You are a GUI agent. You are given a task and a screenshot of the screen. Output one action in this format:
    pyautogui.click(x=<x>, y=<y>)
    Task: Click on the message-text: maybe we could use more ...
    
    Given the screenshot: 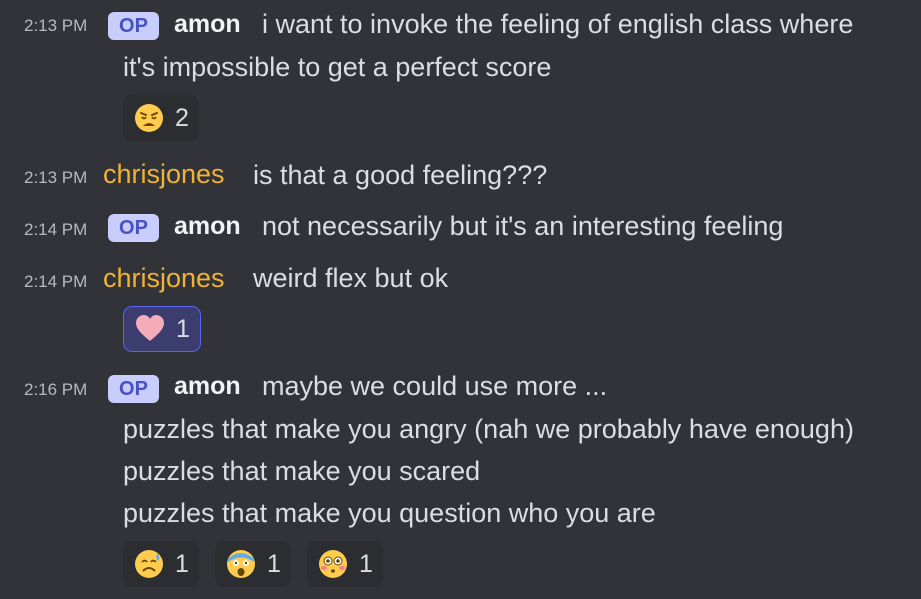 What is the action you would take?
    pyautogui.click(x=435, y=386)
    